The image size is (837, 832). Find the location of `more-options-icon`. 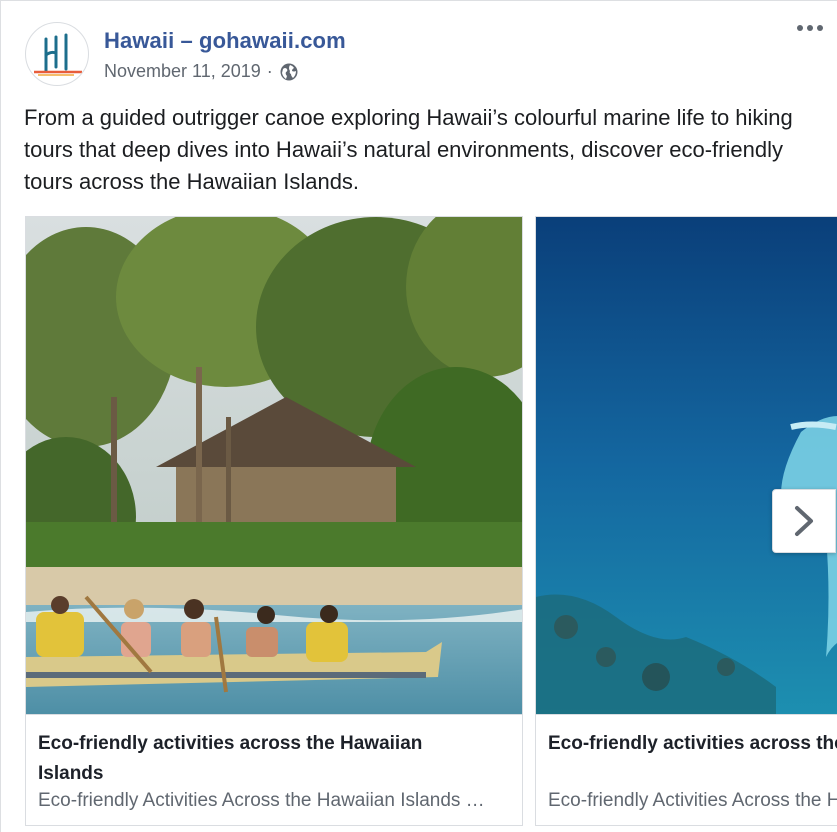

more-options-icon is located at coordinates (810, 28).